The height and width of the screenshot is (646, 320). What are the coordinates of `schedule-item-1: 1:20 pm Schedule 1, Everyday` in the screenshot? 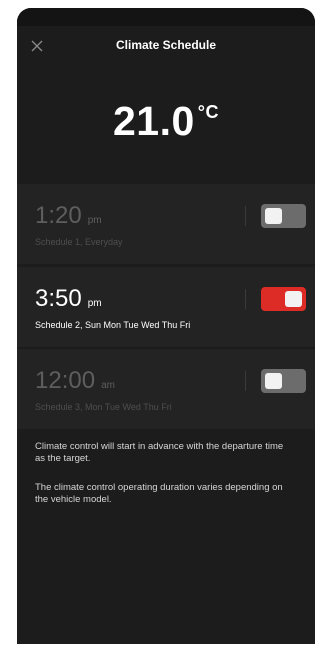 It's located at (166, 224).